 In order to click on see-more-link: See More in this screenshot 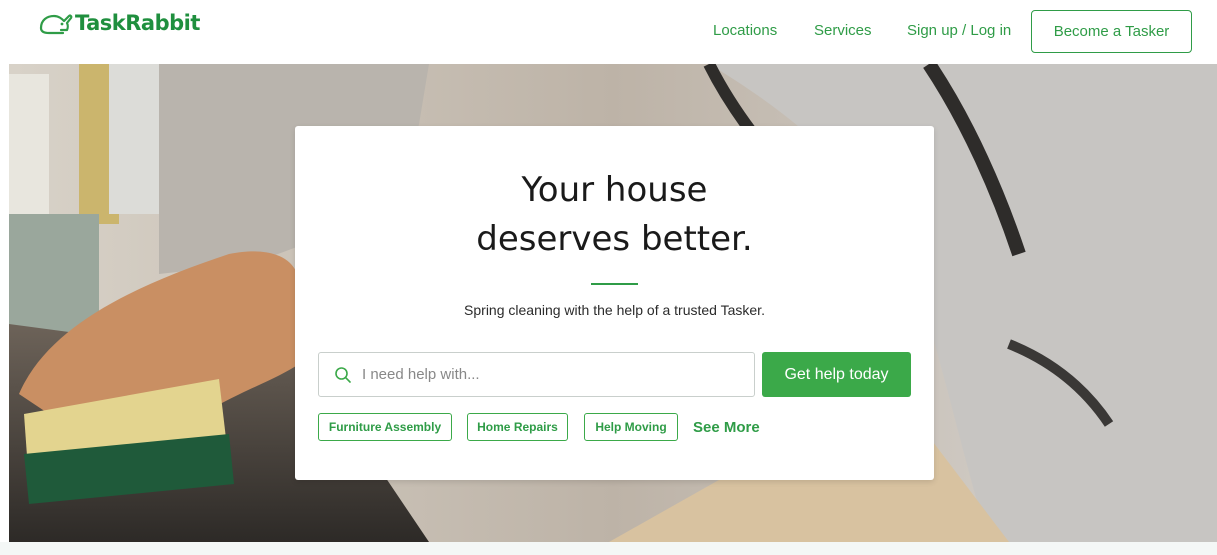, I will do `click(726, 427)`.